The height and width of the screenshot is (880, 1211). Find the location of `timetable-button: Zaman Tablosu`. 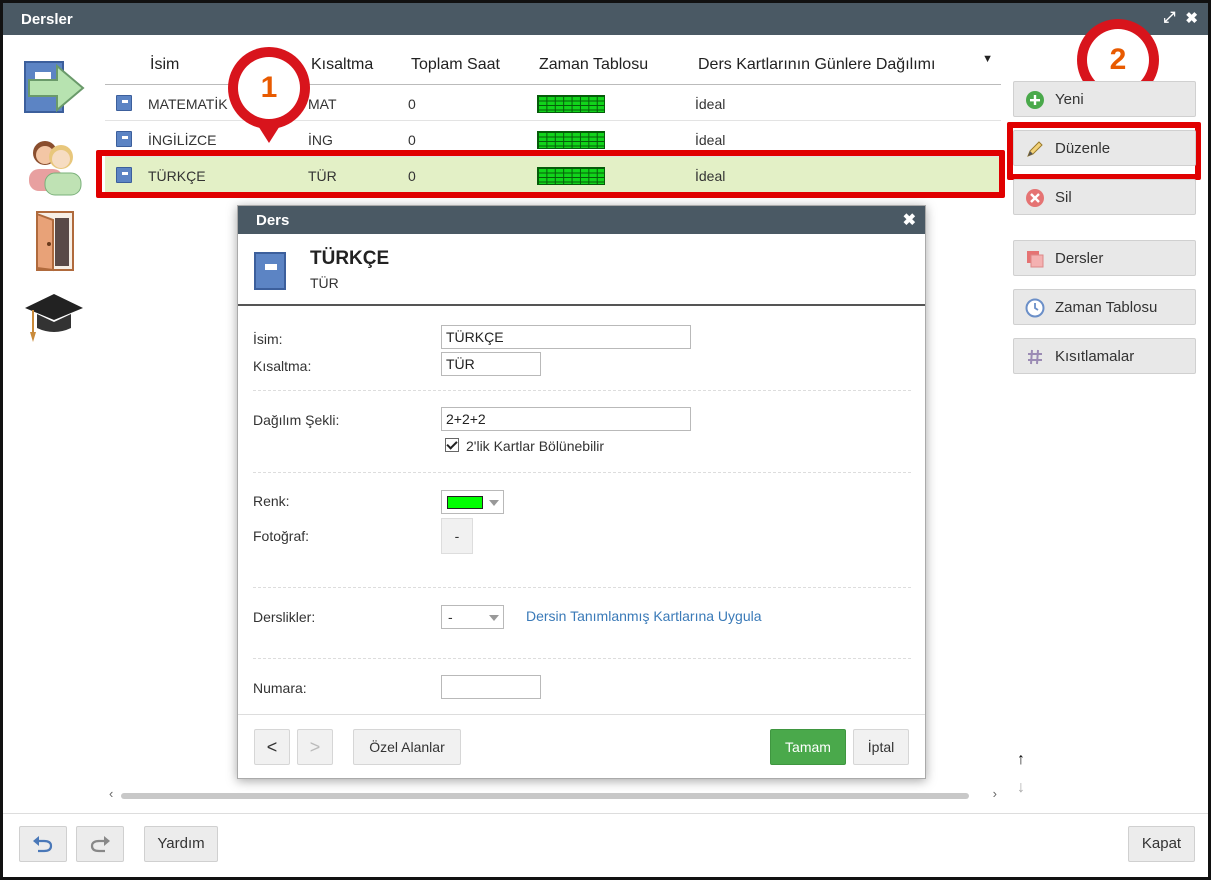

timetable-button: Zaman Tablosu is located at coordinates (1104, 307).